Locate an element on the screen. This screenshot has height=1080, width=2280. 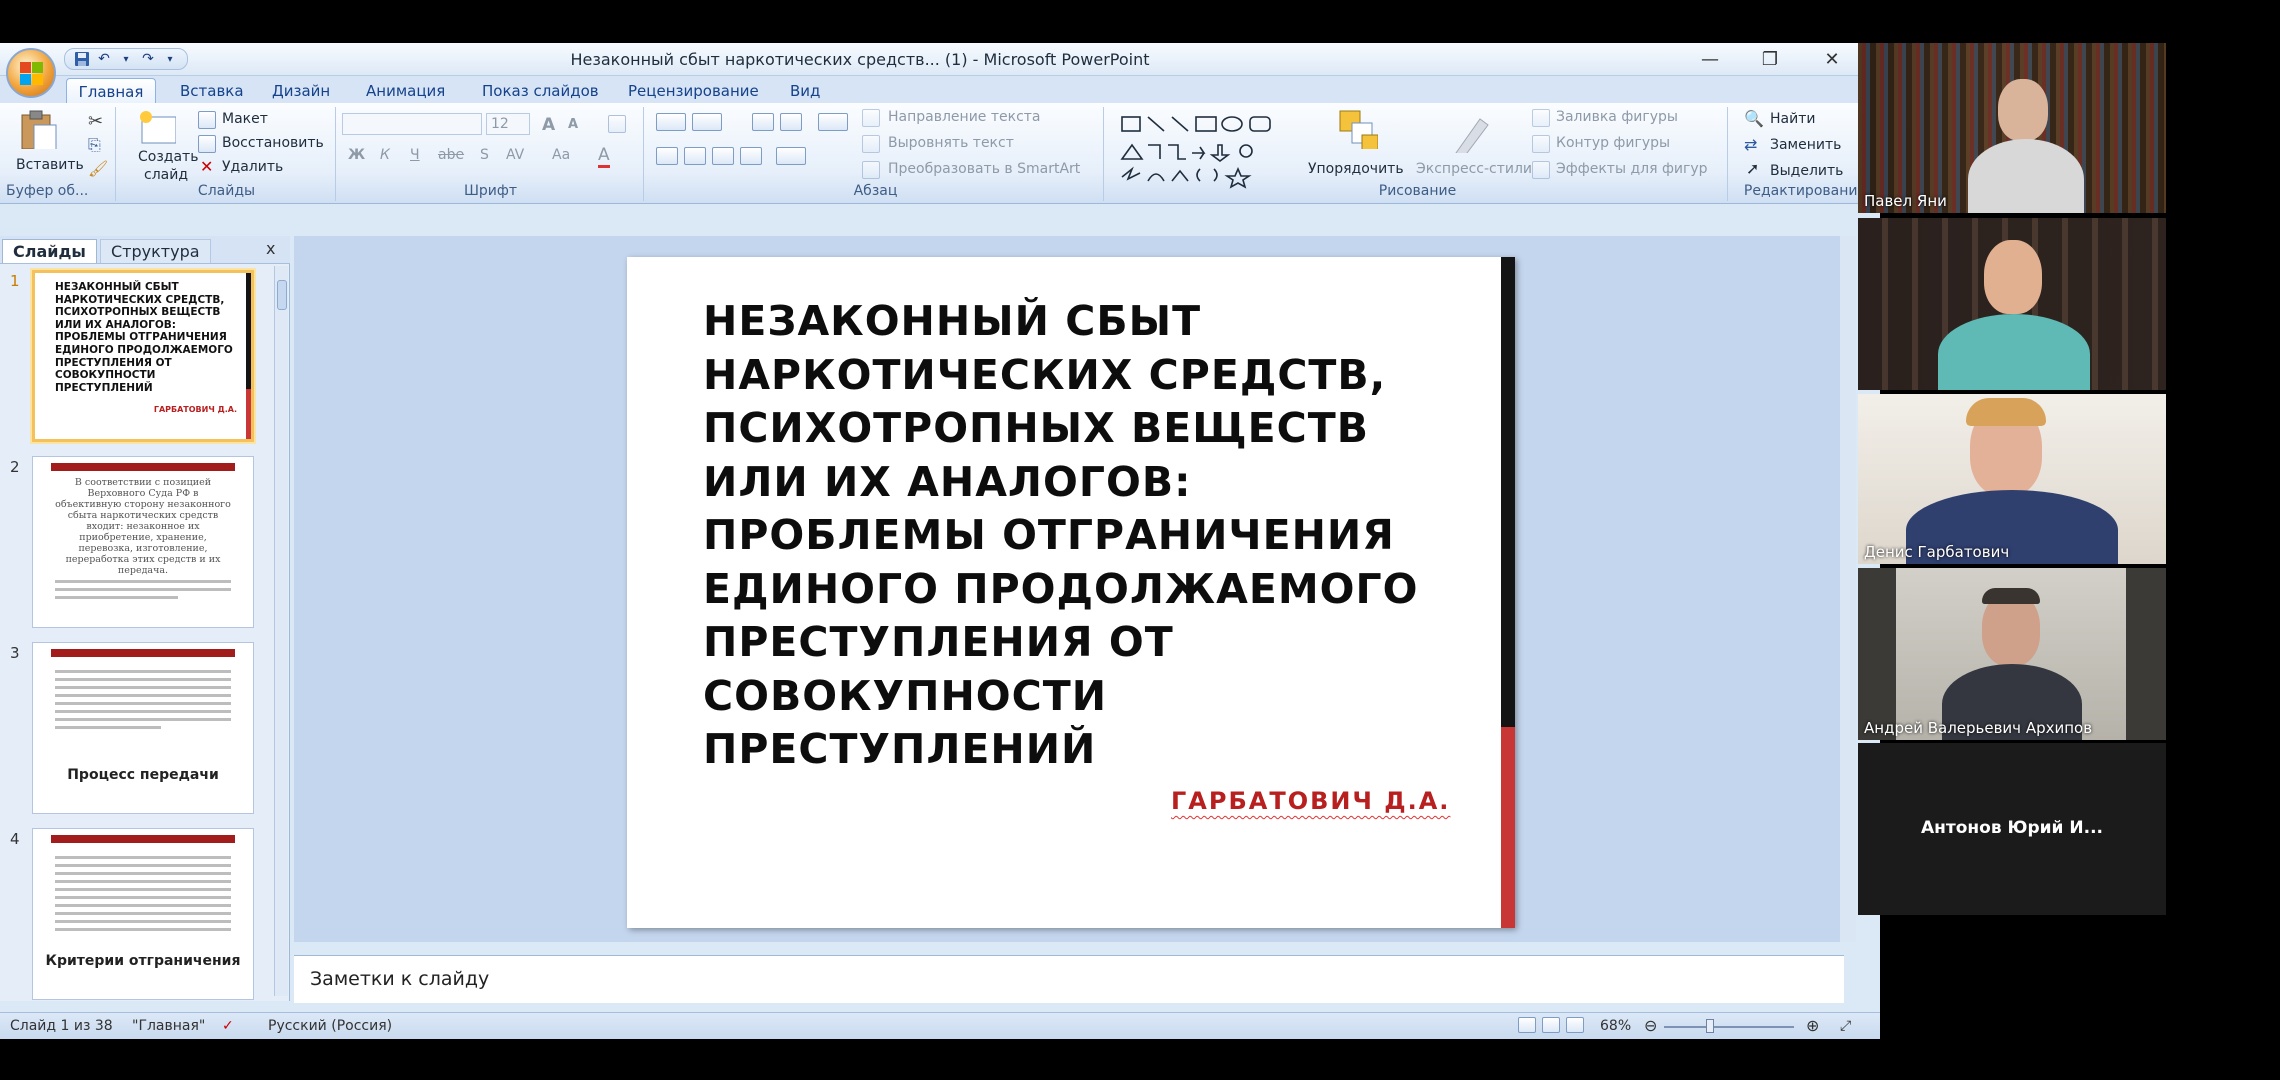
zoom-slider-thumb is located at coordinates (1710, 1026).